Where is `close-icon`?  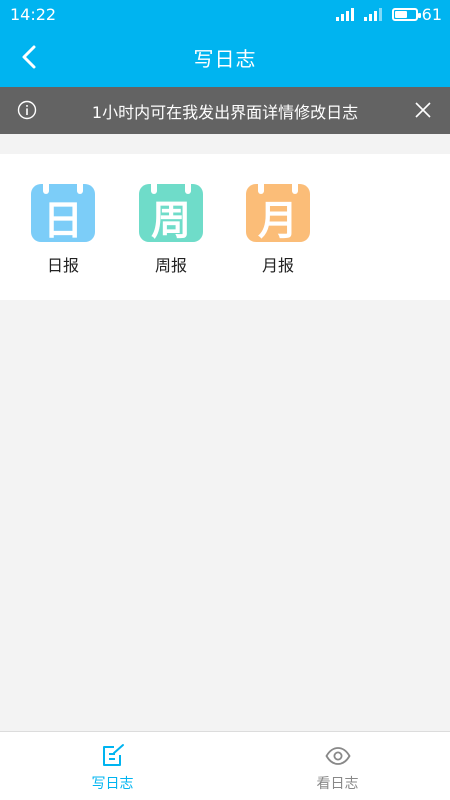
close-icon is located at coordinates (423, 110).